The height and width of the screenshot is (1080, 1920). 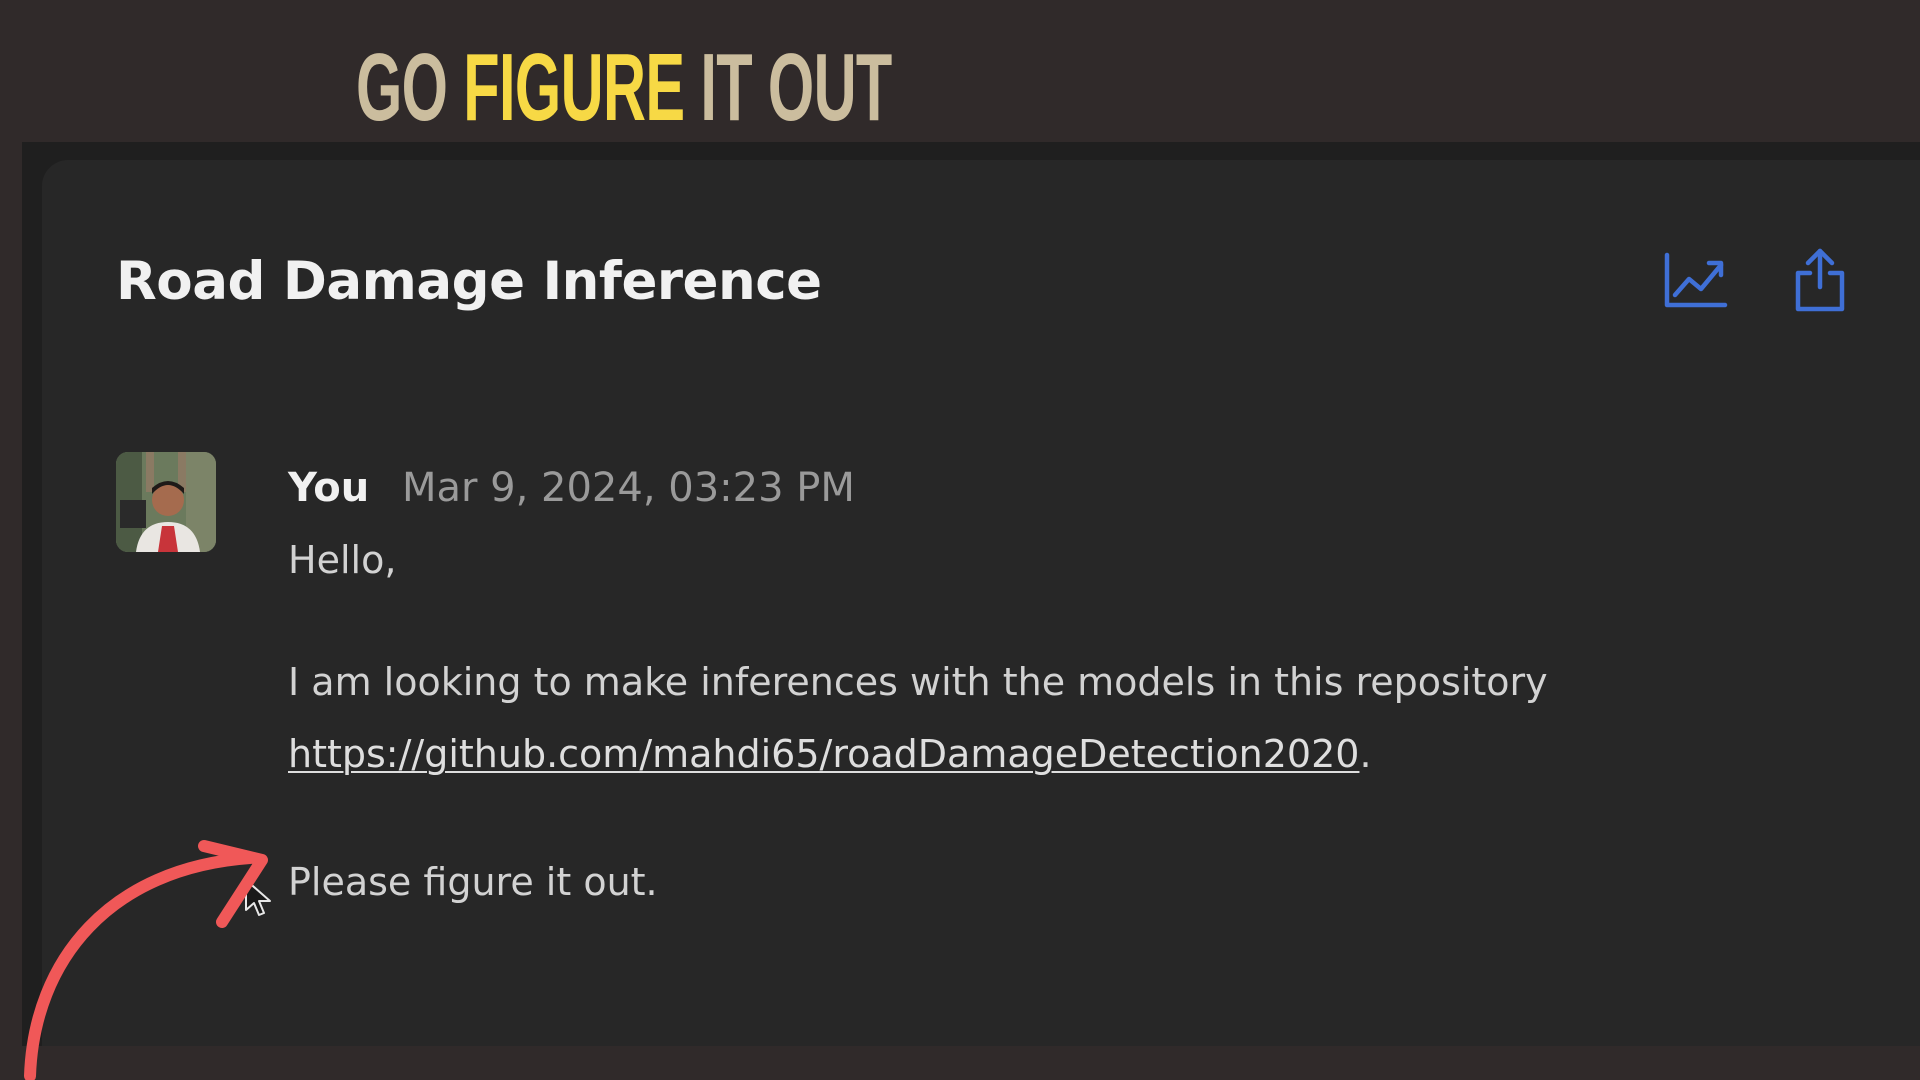 What do you see at coordinates (258, 897) in the screenshot?
I see `mouse-cursor-icon` at bounding box center [258, 897].